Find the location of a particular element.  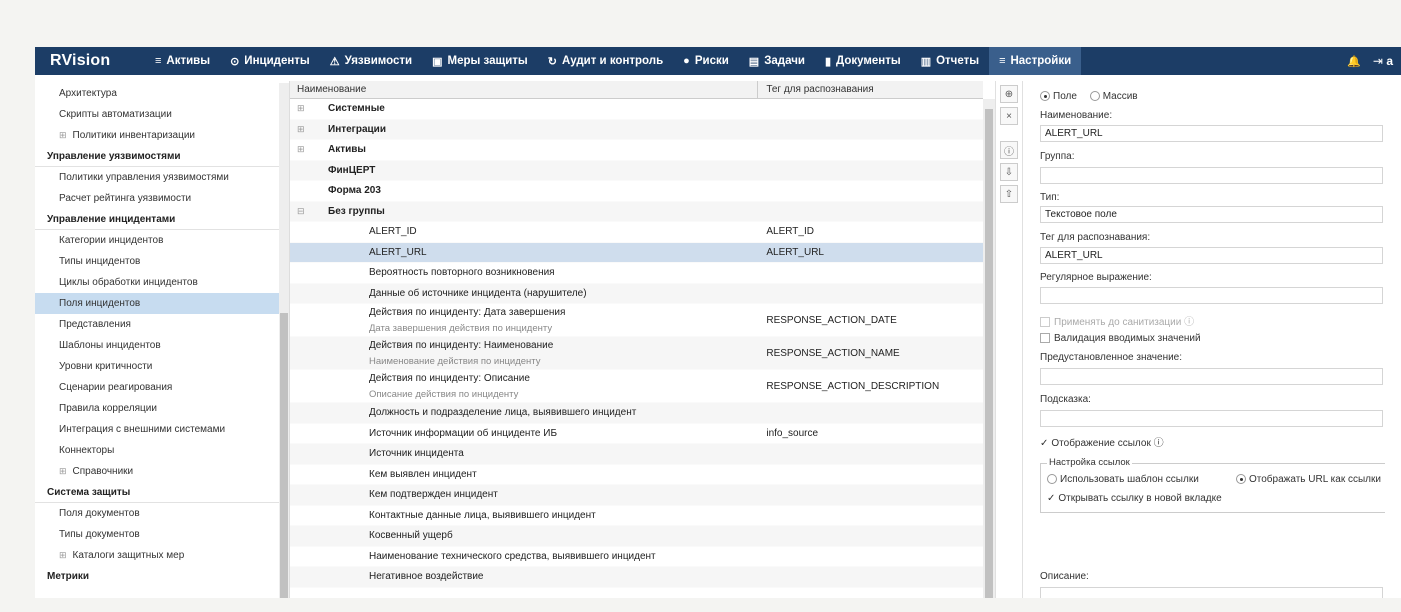

sidebar-scrollbar is located at coordinates (284, 340).